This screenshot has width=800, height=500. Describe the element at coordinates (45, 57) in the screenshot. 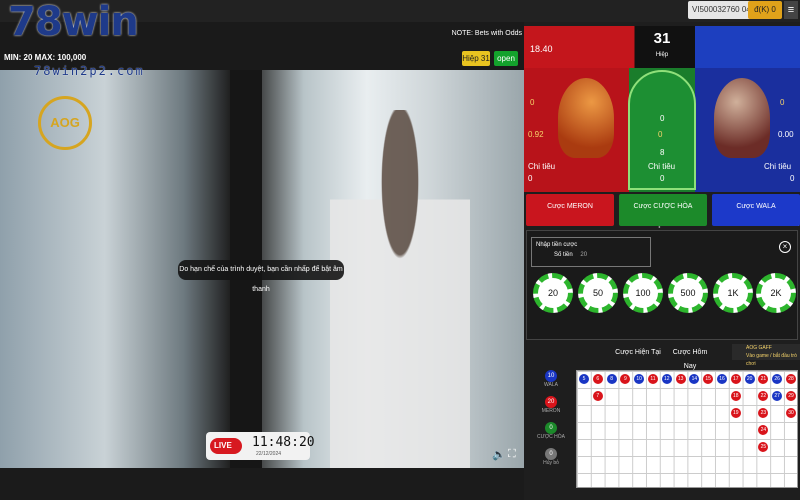

I see `min-max: MIN: 20 MAX: 100,000` at that location.